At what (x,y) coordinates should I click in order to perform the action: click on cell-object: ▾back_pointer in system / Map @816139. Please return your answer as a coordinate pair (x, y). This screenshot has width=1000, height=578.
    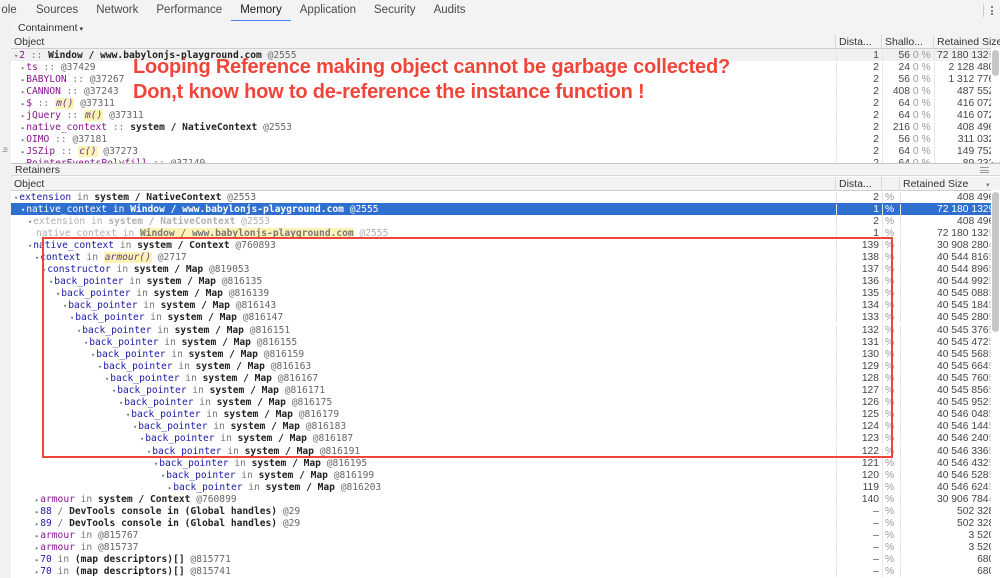
    Looking at the image, I should click on (423, 293).